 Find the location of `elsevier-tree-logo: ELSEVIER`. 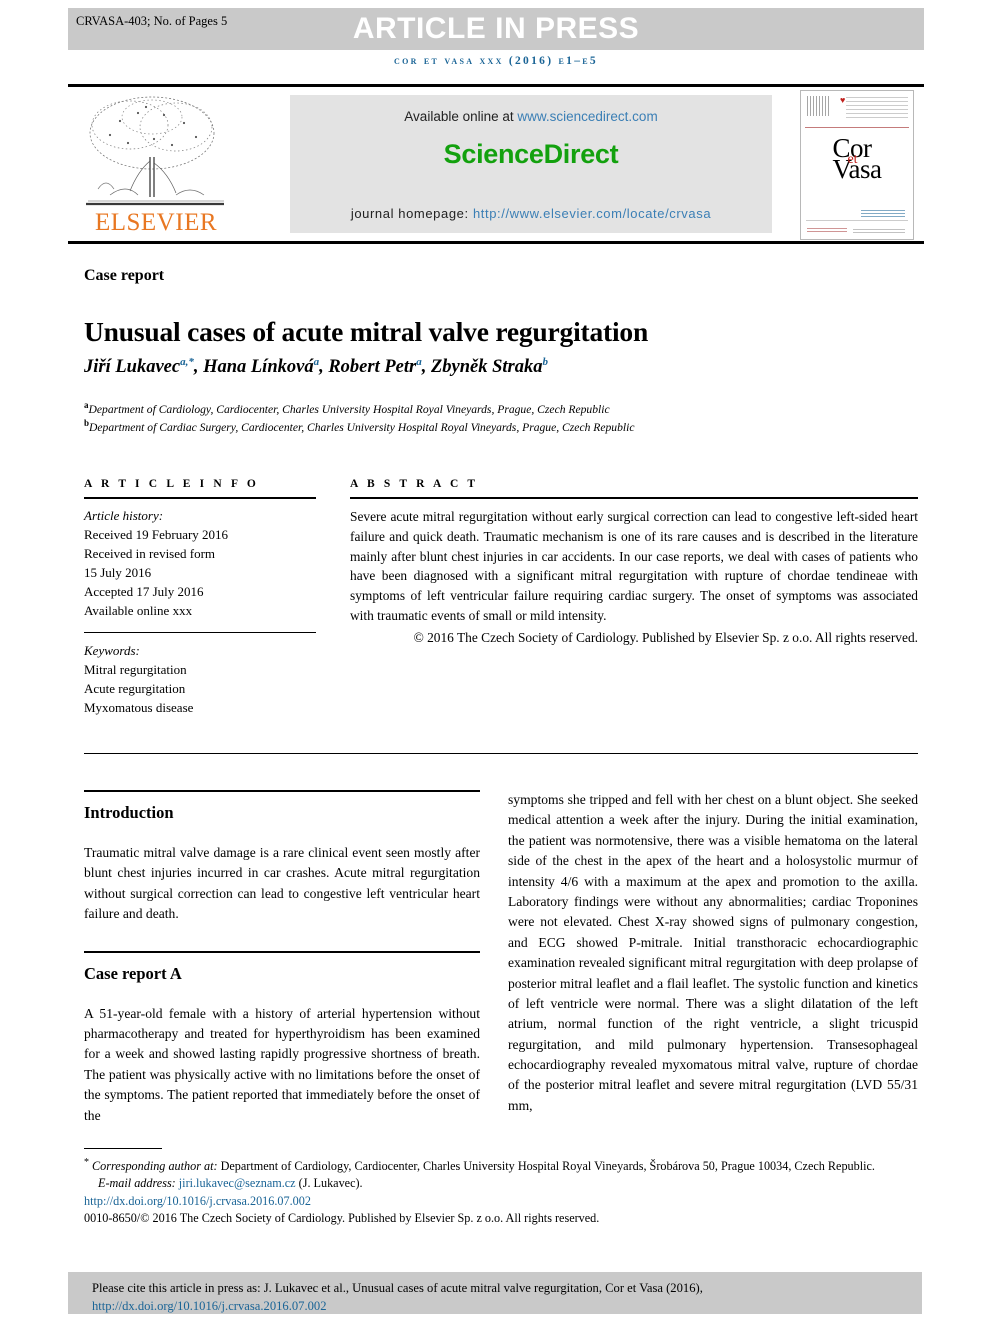

elsevier-tree-logo: ELSEVIER is located at coordinates (155, 165).